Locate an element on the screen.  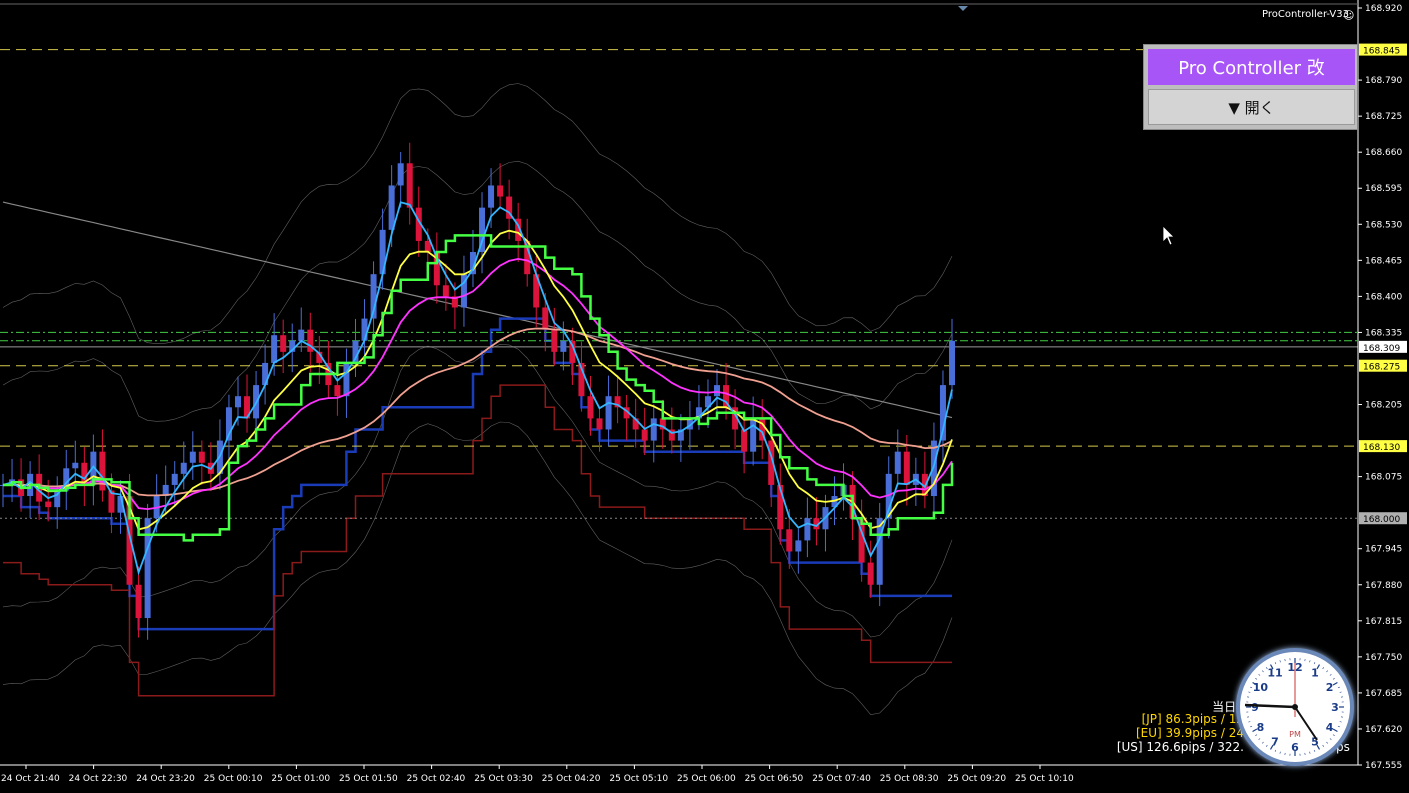
x-tick-label: 25 Oct 07:40 is located at coordinates (841, 779).